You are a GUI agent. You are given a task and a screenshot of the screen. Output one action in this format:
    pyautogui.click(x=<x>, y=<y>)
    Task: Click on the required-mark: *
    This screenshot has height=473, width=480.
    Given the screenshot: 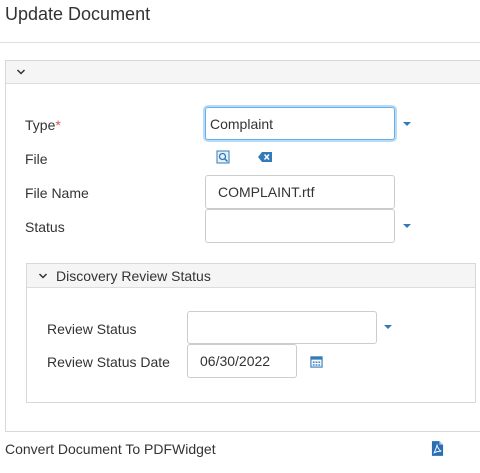 What is the action you would take?
    pyautogui.click(x=58, y=125)
    